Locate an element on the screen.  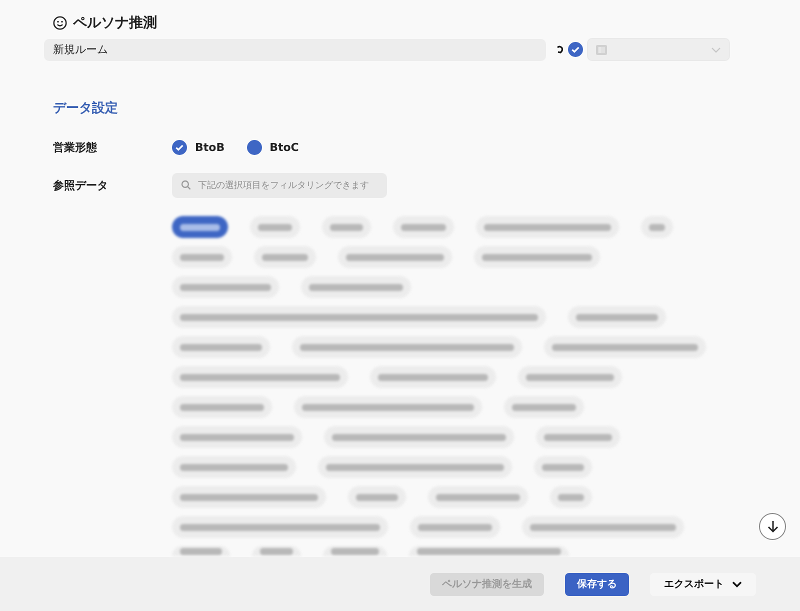
list-icon is located at coordinates (601, 49).